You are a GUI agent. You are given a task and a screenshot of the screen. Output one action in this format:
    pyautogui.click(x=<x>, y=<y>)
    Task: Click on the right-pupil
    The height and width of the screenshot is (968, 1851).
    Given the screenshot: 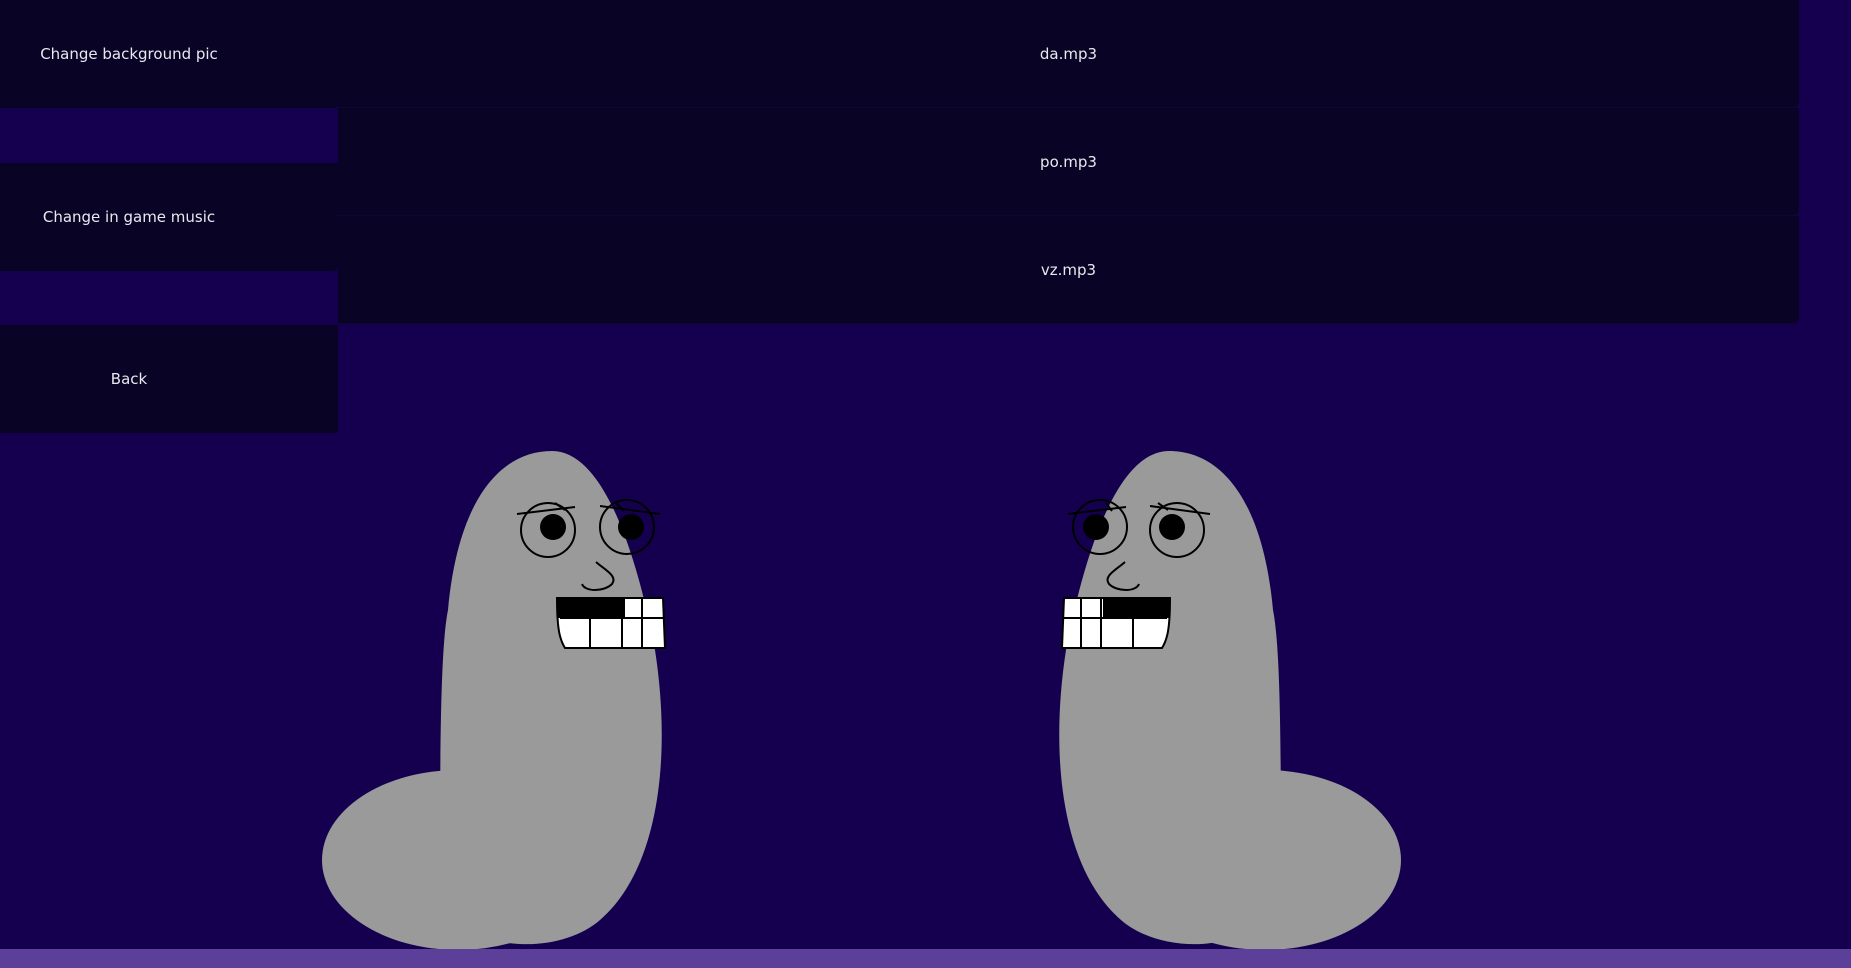 What is the action you would take?
    pyautogui.click(x=1172, y=527)
    